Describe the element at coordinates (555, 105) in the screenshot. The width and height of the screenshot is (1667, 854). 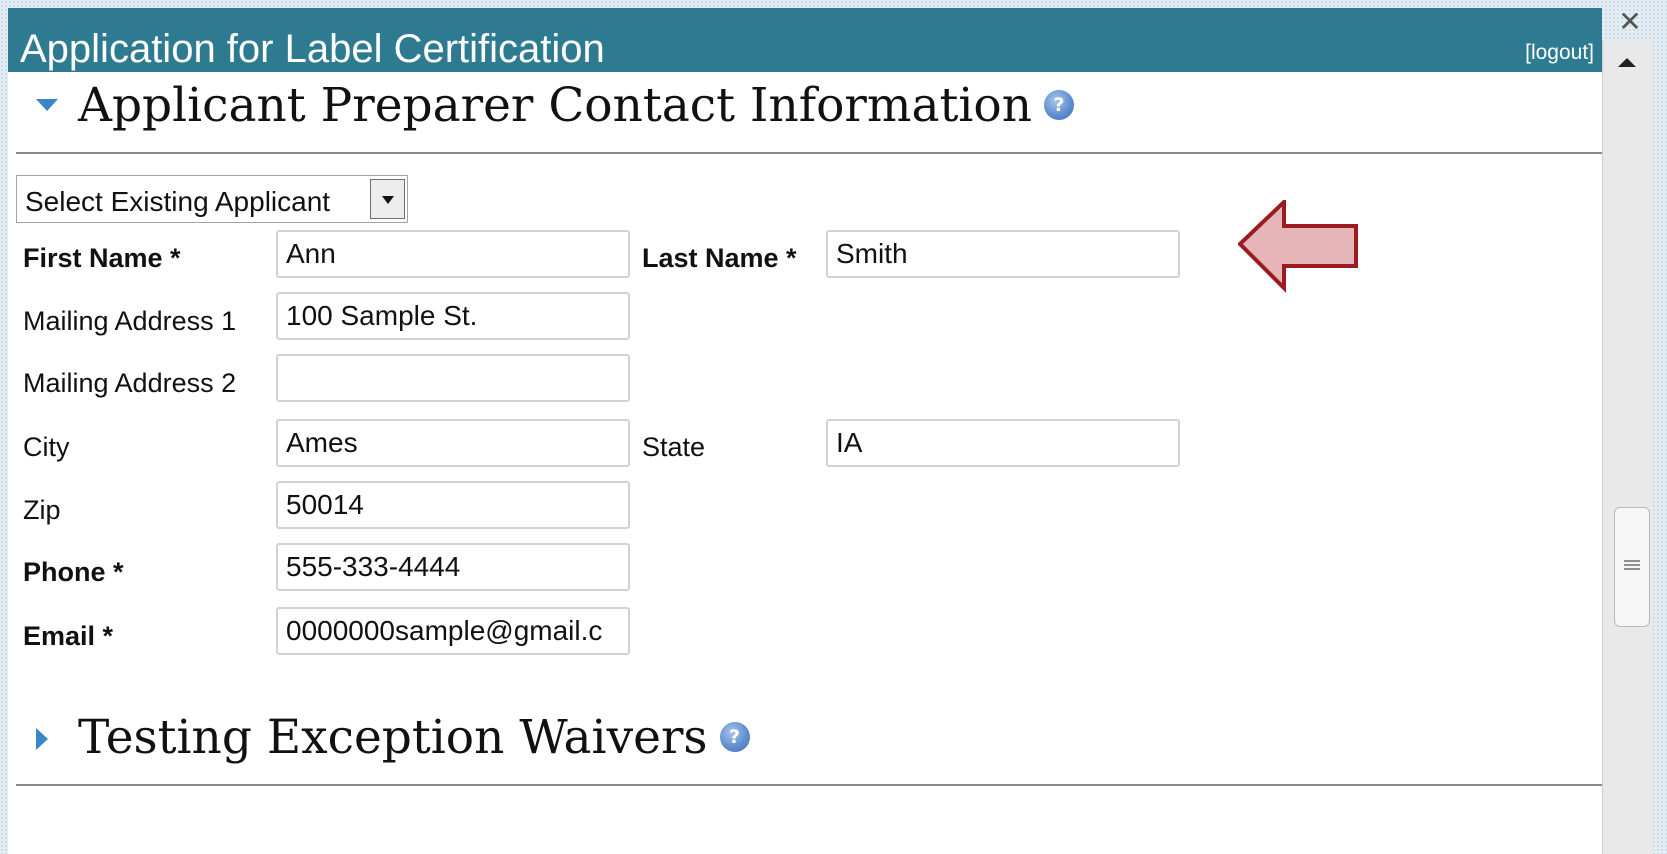
I see `section-applicant-title: Applicant Preparer Contact Information` at that location.